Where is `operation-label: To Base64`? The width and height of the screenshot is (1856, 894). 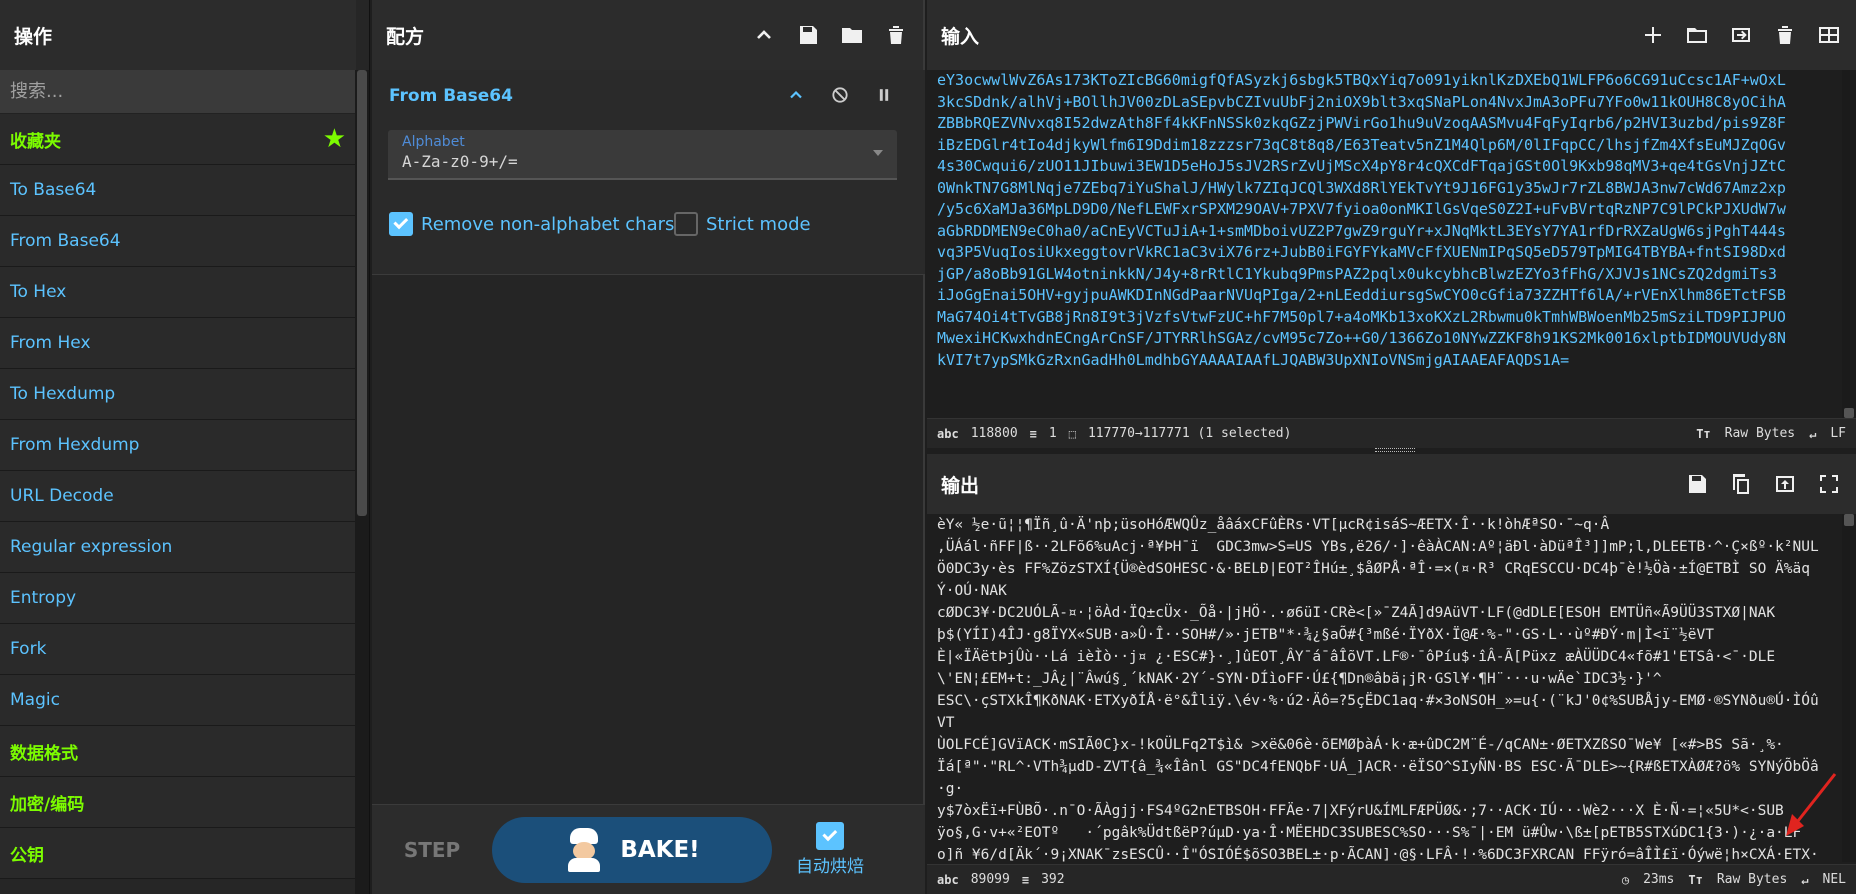 operation-label: To Base64 is located at coordinates (53, 190).